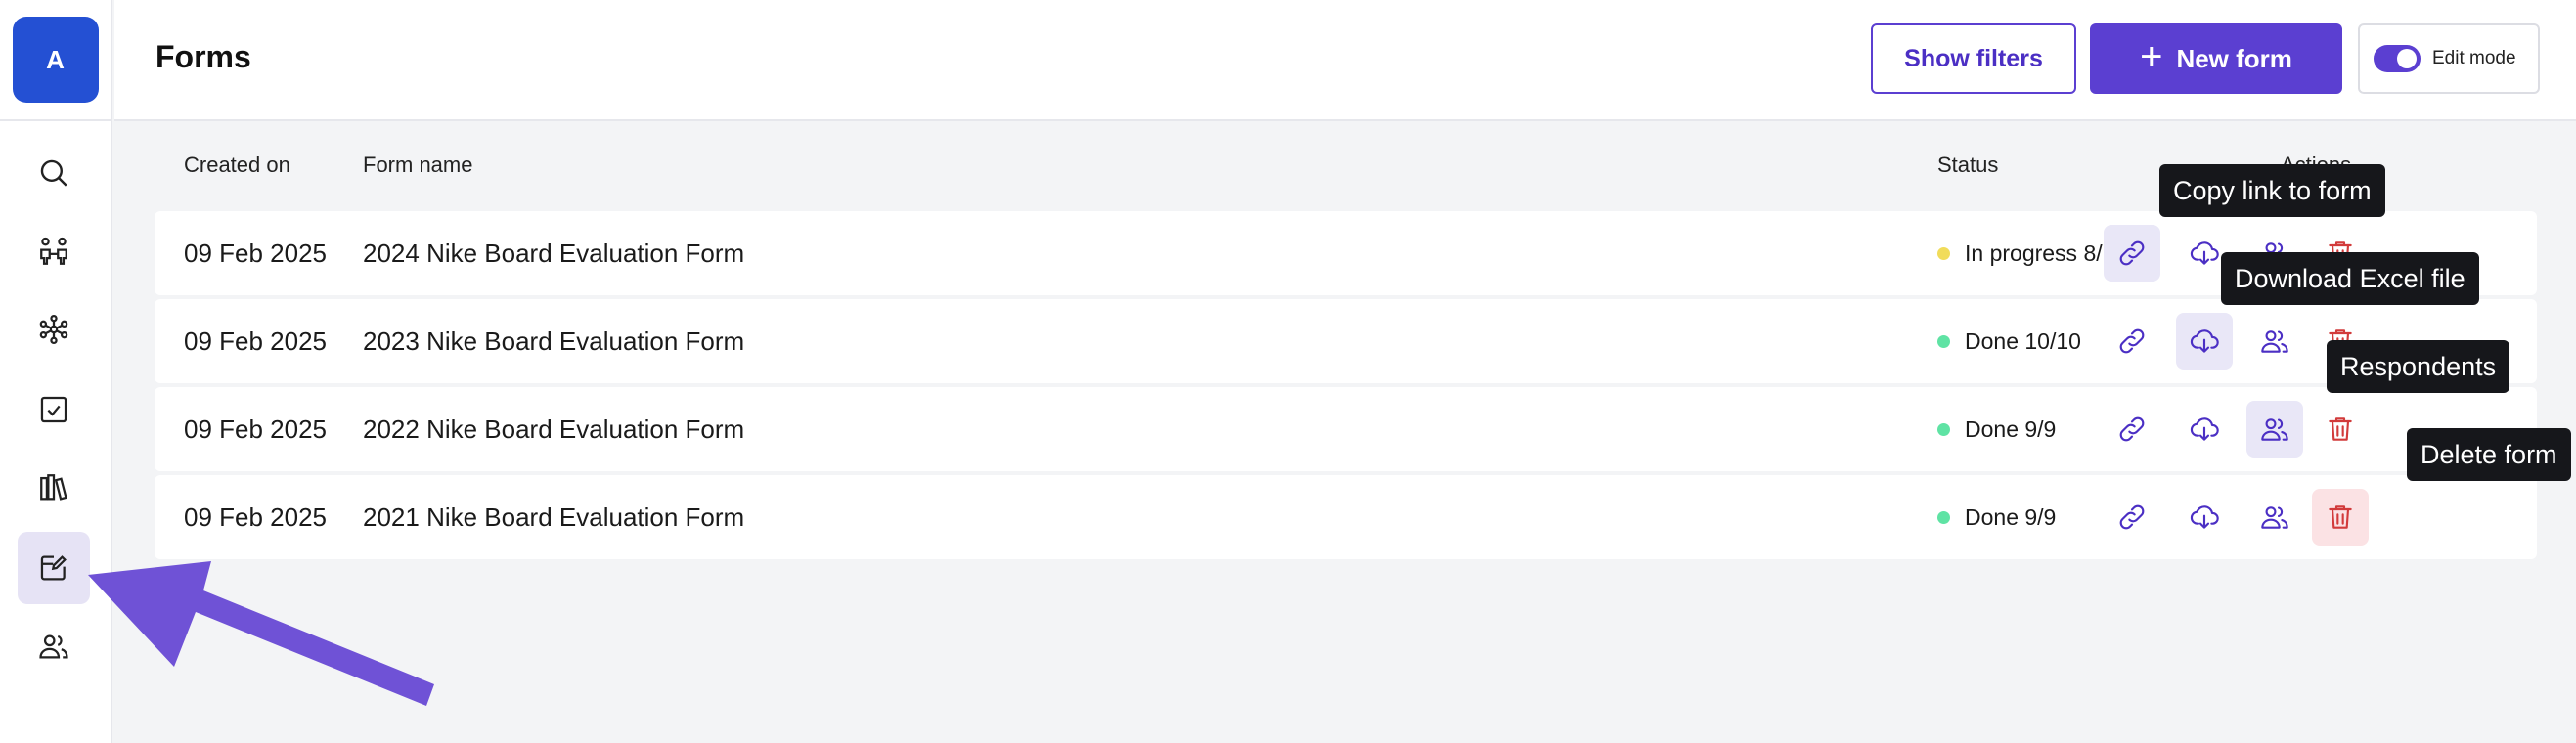 This screenshot has height=743, width=2576. What do you see at coordinates (2489, 454) in the screenshot?
I see `tooltip-delete-form: Delete form` at bounding box center [2489, 454].